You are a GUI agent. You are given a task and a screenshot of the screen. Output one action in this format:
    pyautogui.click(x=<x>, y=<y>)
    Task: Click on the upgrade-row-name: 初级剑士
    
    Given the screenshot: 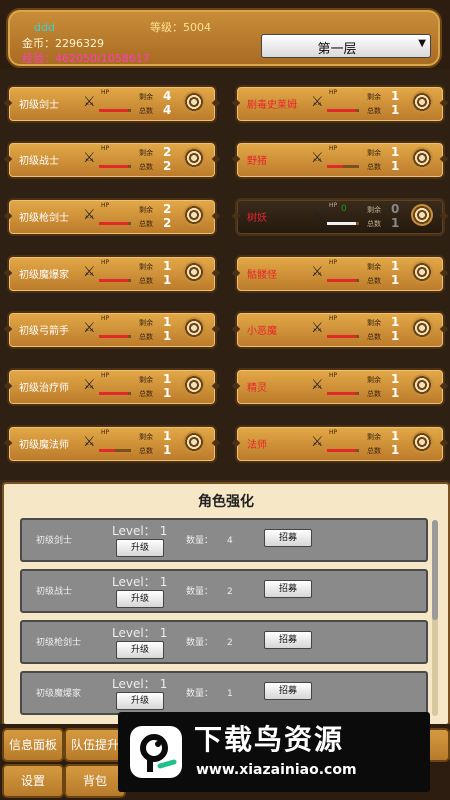 What is the action you would take?
    pyautogui.click(x=54, y=541)
    